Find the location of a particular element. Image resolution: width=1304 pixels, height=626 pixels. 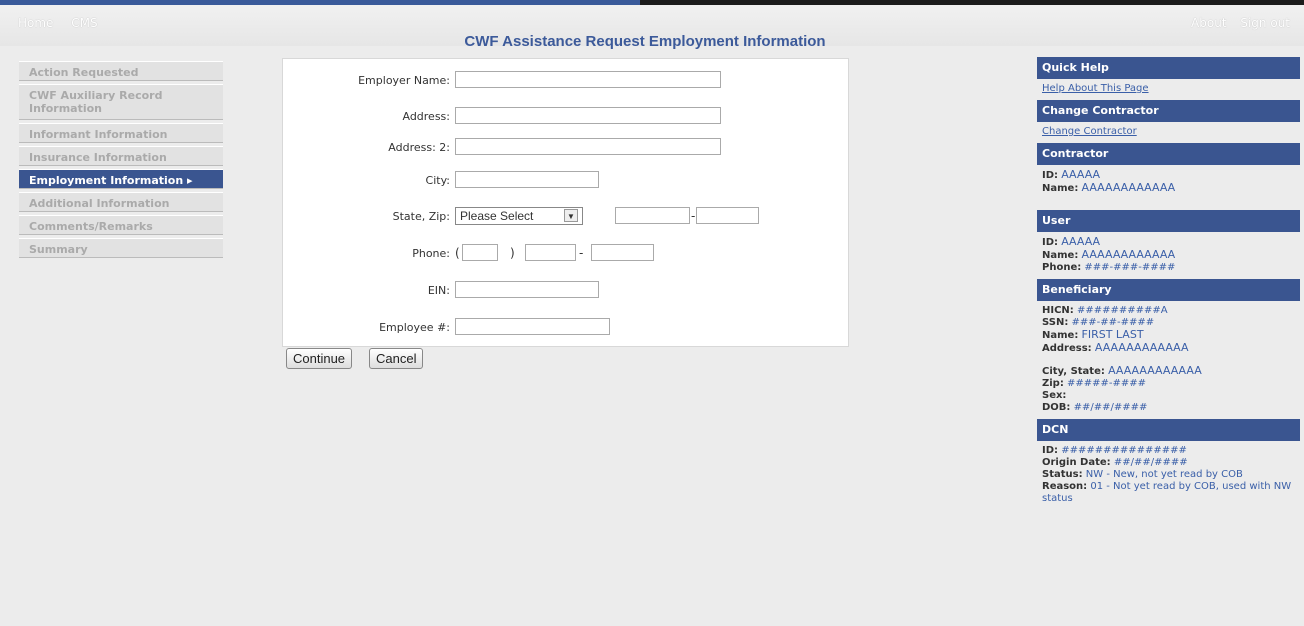

about-link: About is located at coordinates (1208, 23).